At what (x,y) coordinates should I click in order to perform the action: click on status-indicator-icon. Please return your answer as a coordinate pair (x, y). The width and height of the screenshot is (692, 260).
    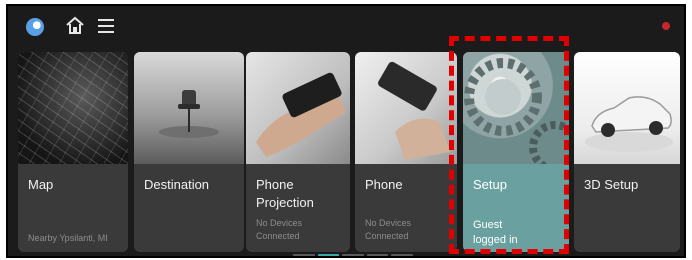
    Looking at the image, I should click on (666, 26).